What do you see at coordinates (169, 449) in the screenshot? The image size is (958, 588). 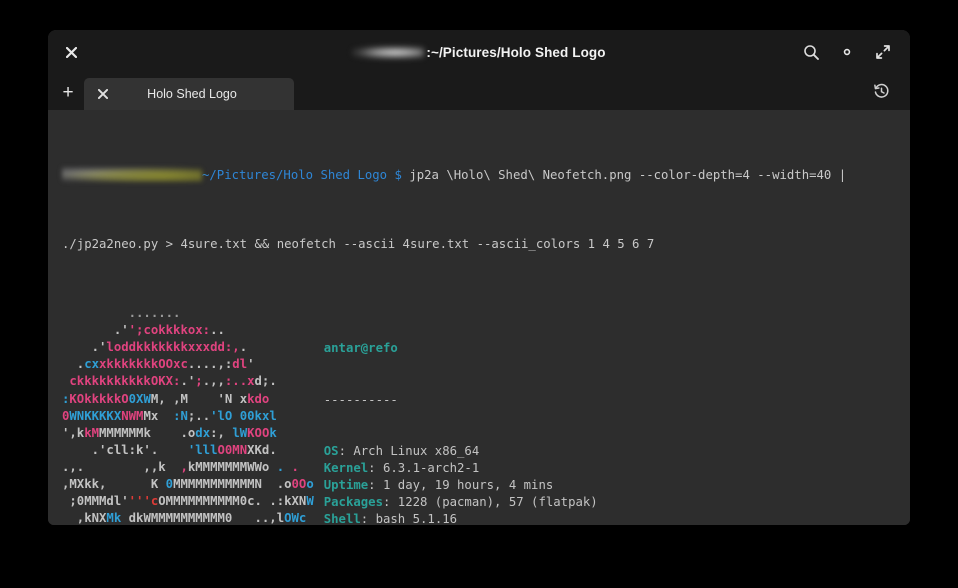 I see `ascii-art-line: .'cll:k'. 'lllO0MNXKd.` at bounding box center [169, 449].